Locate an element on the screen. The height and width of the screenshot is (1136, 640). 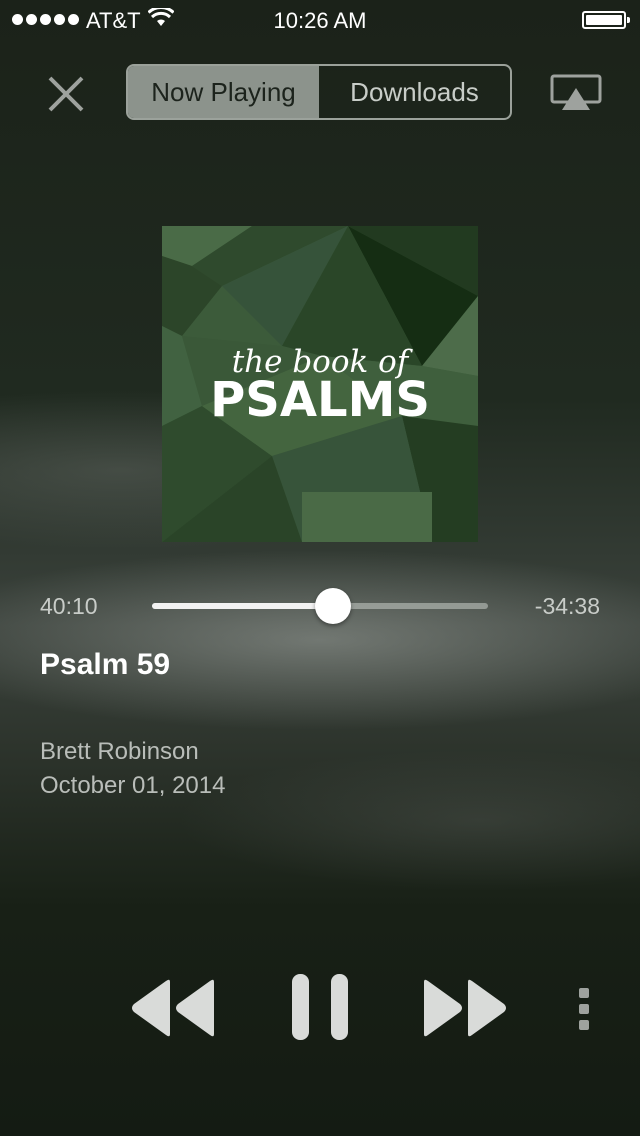
progress-thumb is located at coordinates (333, 606).